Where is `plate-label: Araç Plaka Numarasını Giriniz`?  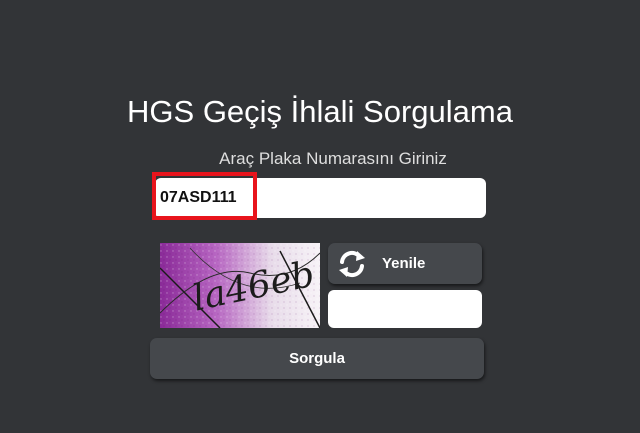
plate-label: Araç Plaka Numarasını Giriniz is located at coordinates (333, 158).